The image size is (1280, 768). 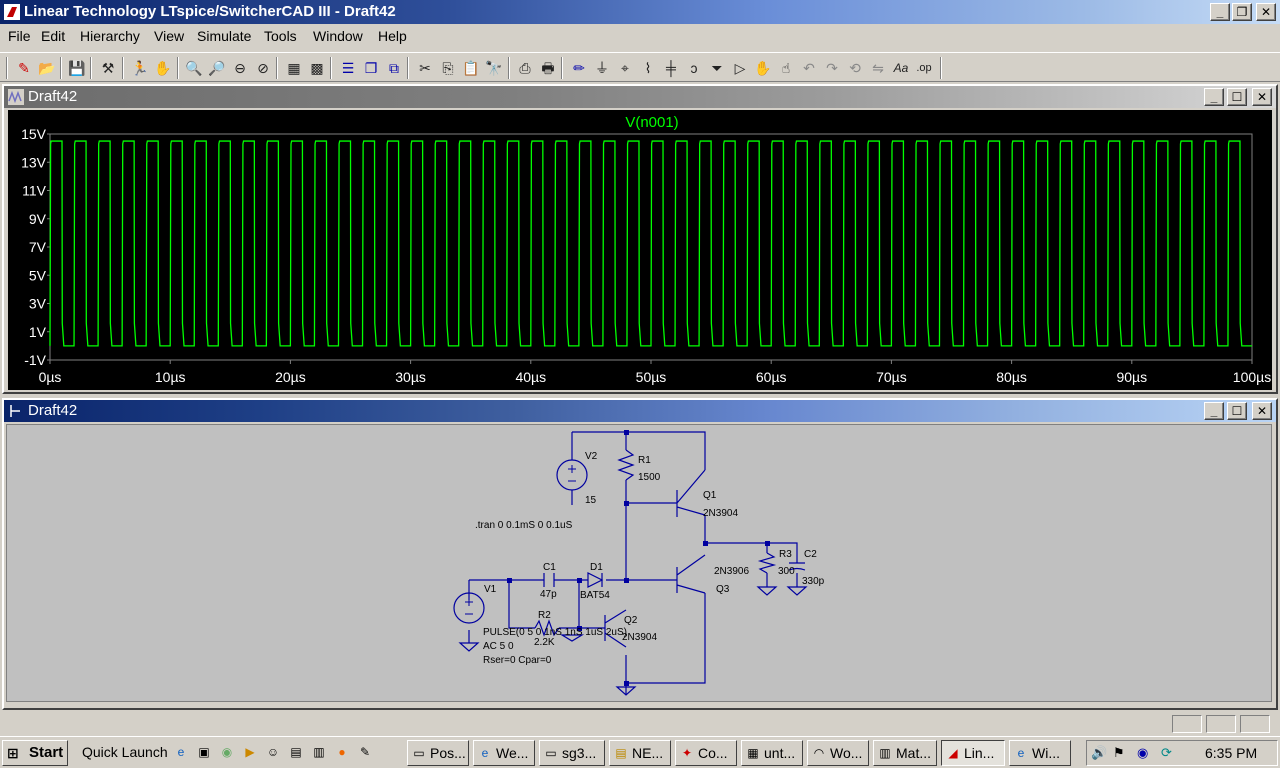 I want to click on find-icon: 🔭, so click(x=494, y=68).